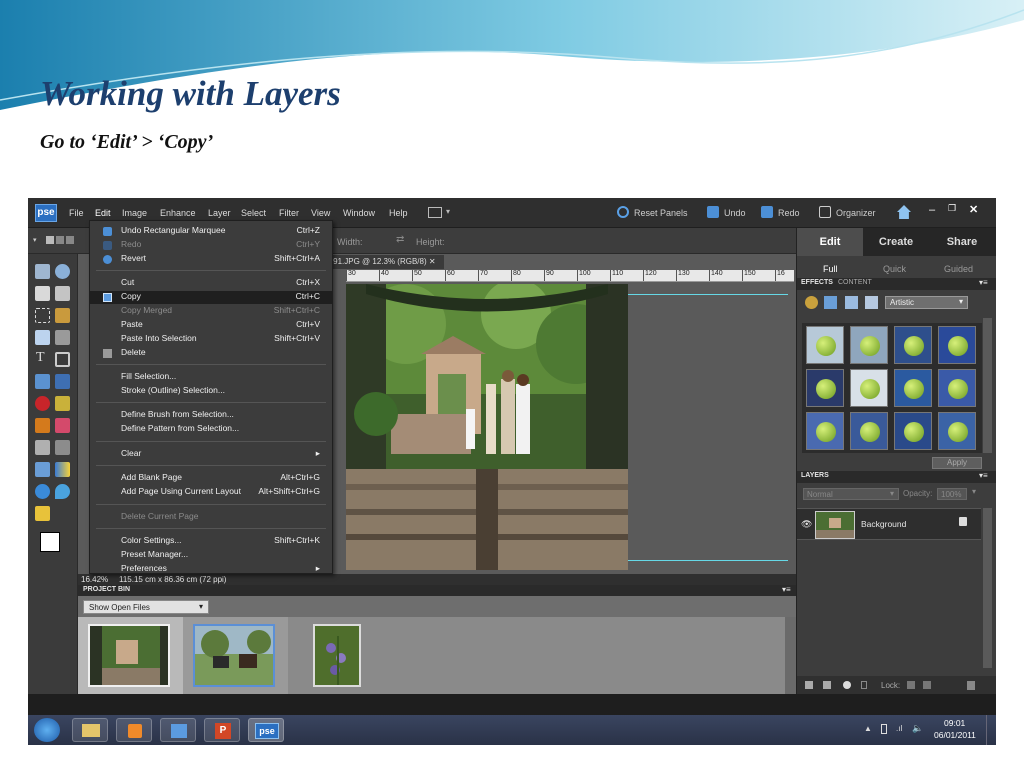  I want to click on menu-item-cut: Cut Ctrl+X, so click(211, 283).